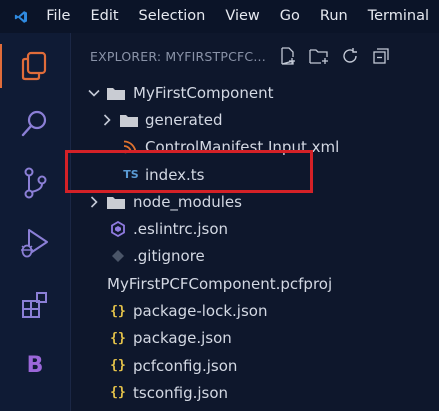 The image size is (439, 411). I want to click on menu-bar: File Edit Selection View Go Run Terminal, so click(219, 16).